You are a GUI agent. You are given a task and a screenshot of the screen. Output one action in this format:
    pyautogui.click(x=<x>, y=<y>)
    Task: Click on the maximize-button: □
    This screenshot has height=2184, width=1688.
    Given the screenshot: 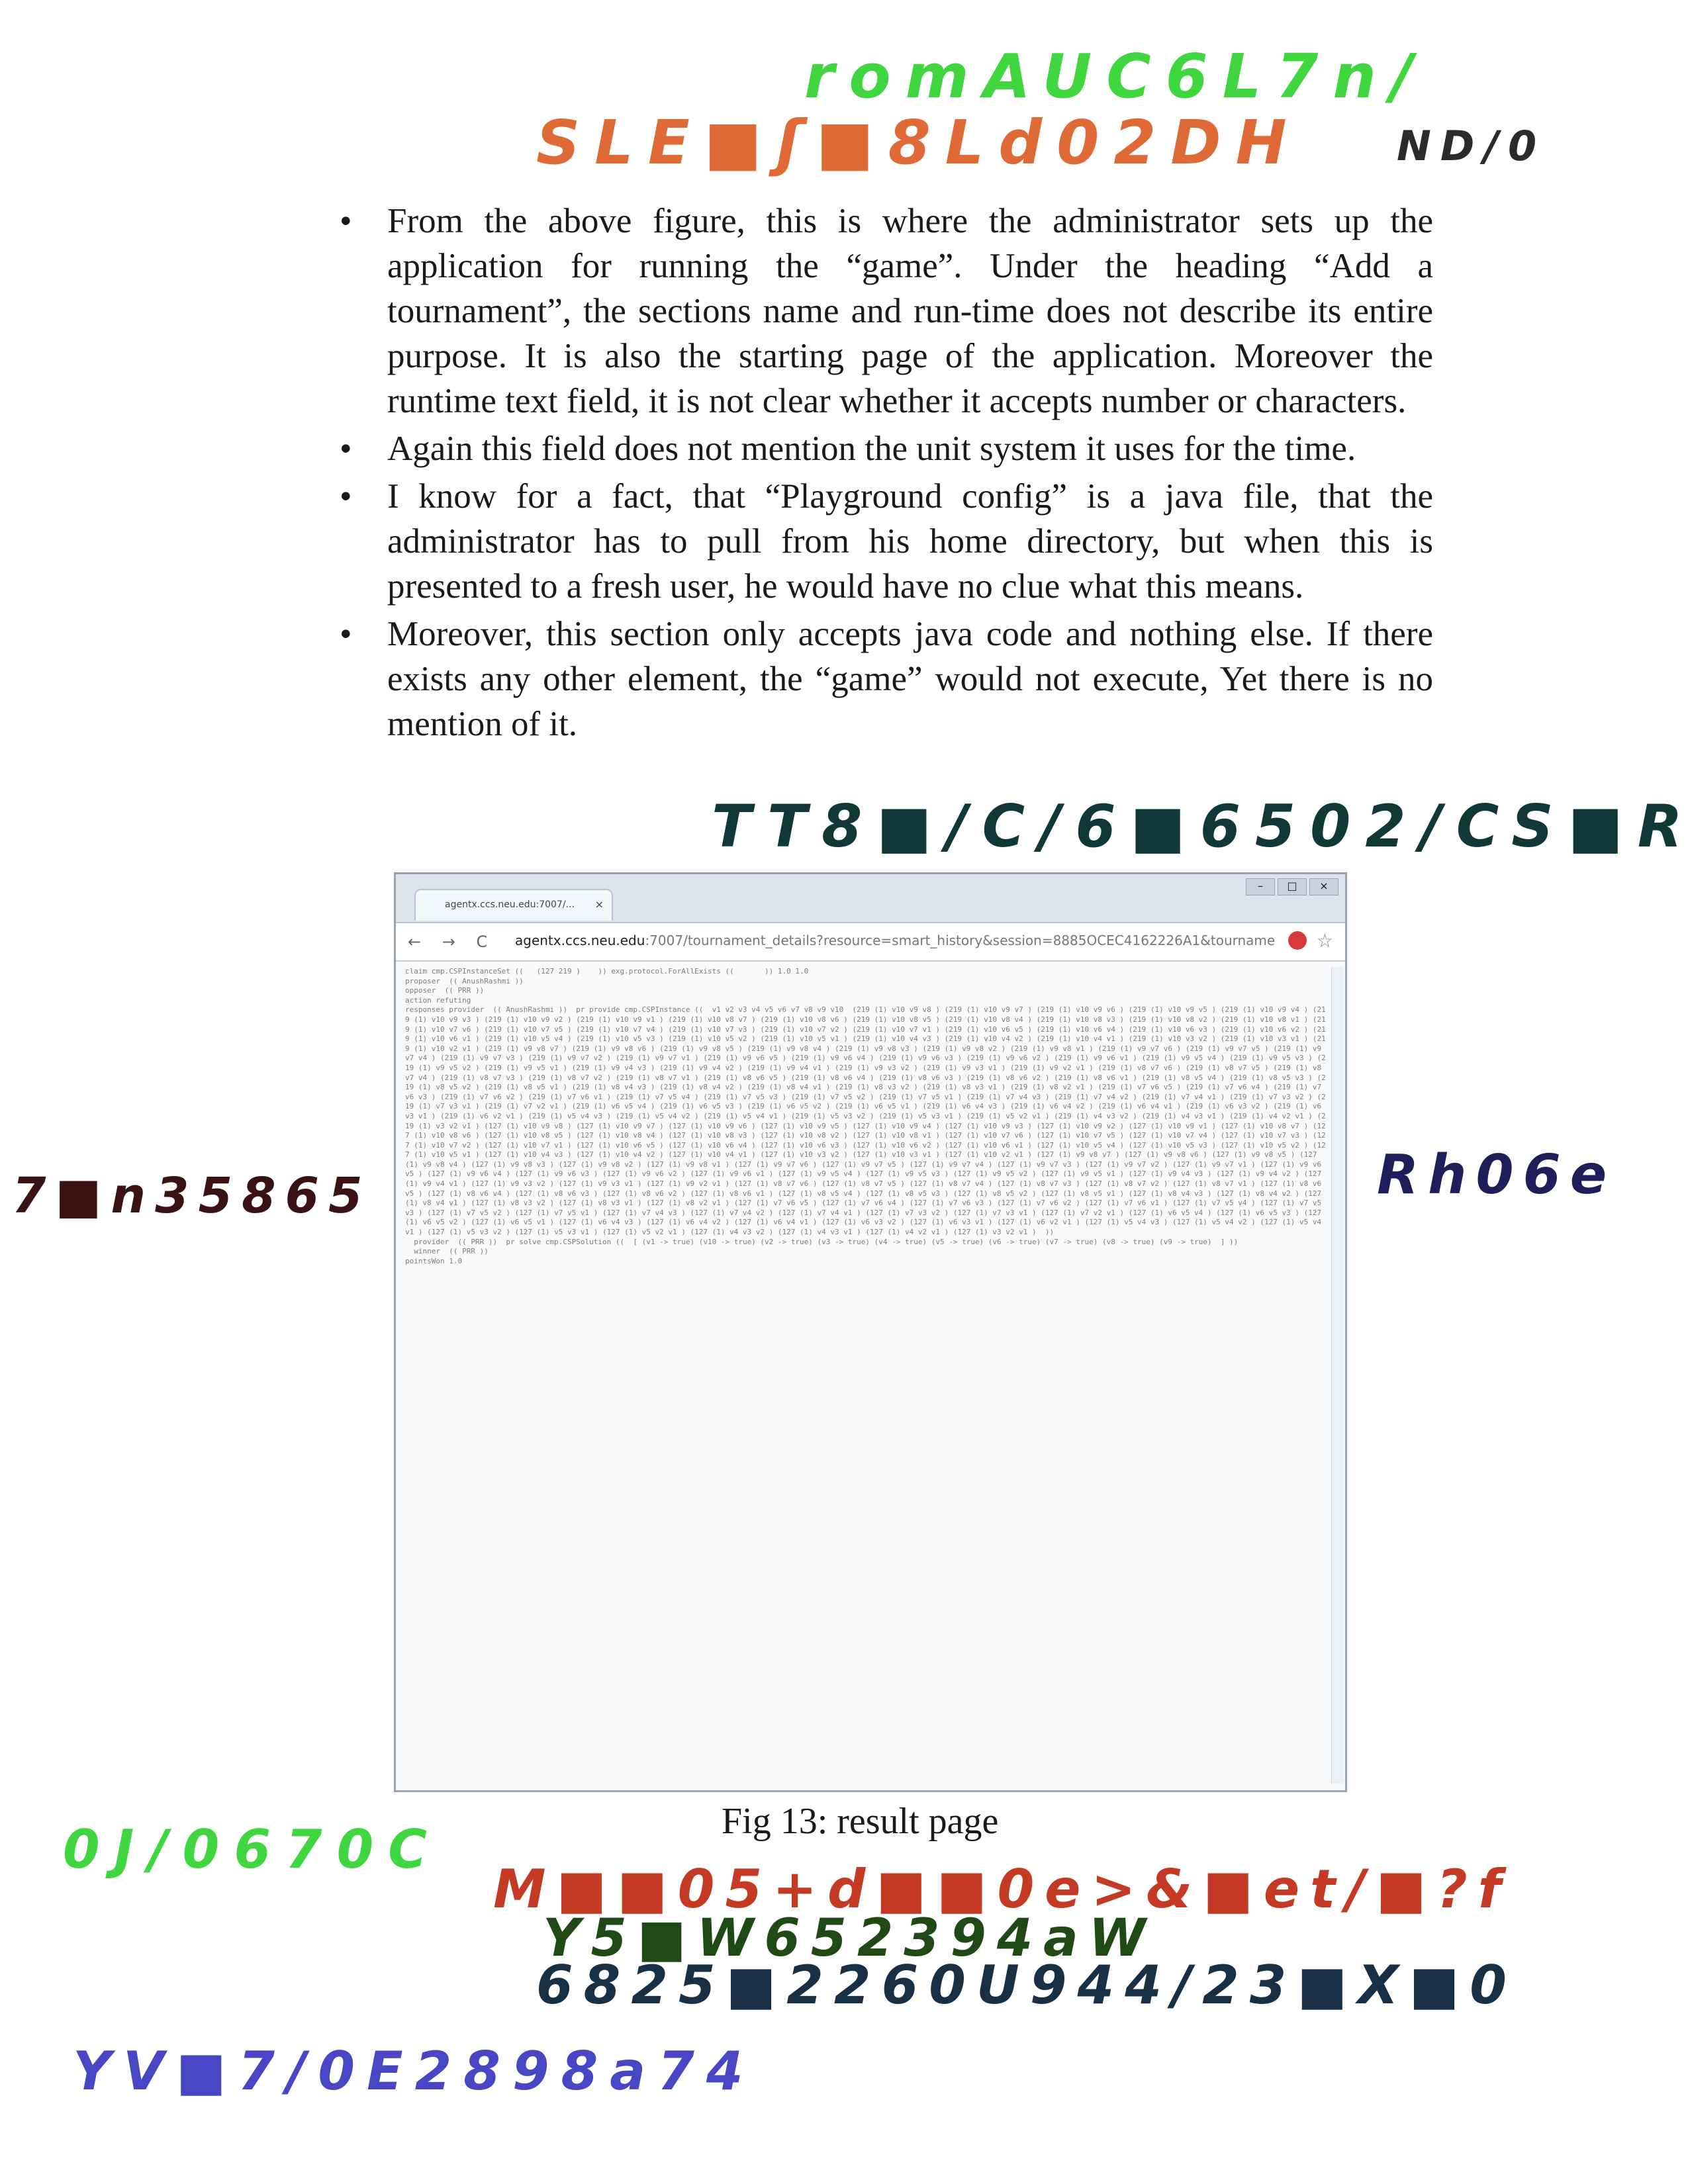 What is the action you would take?
    pyautogui.click(x=1292, y=886)
    